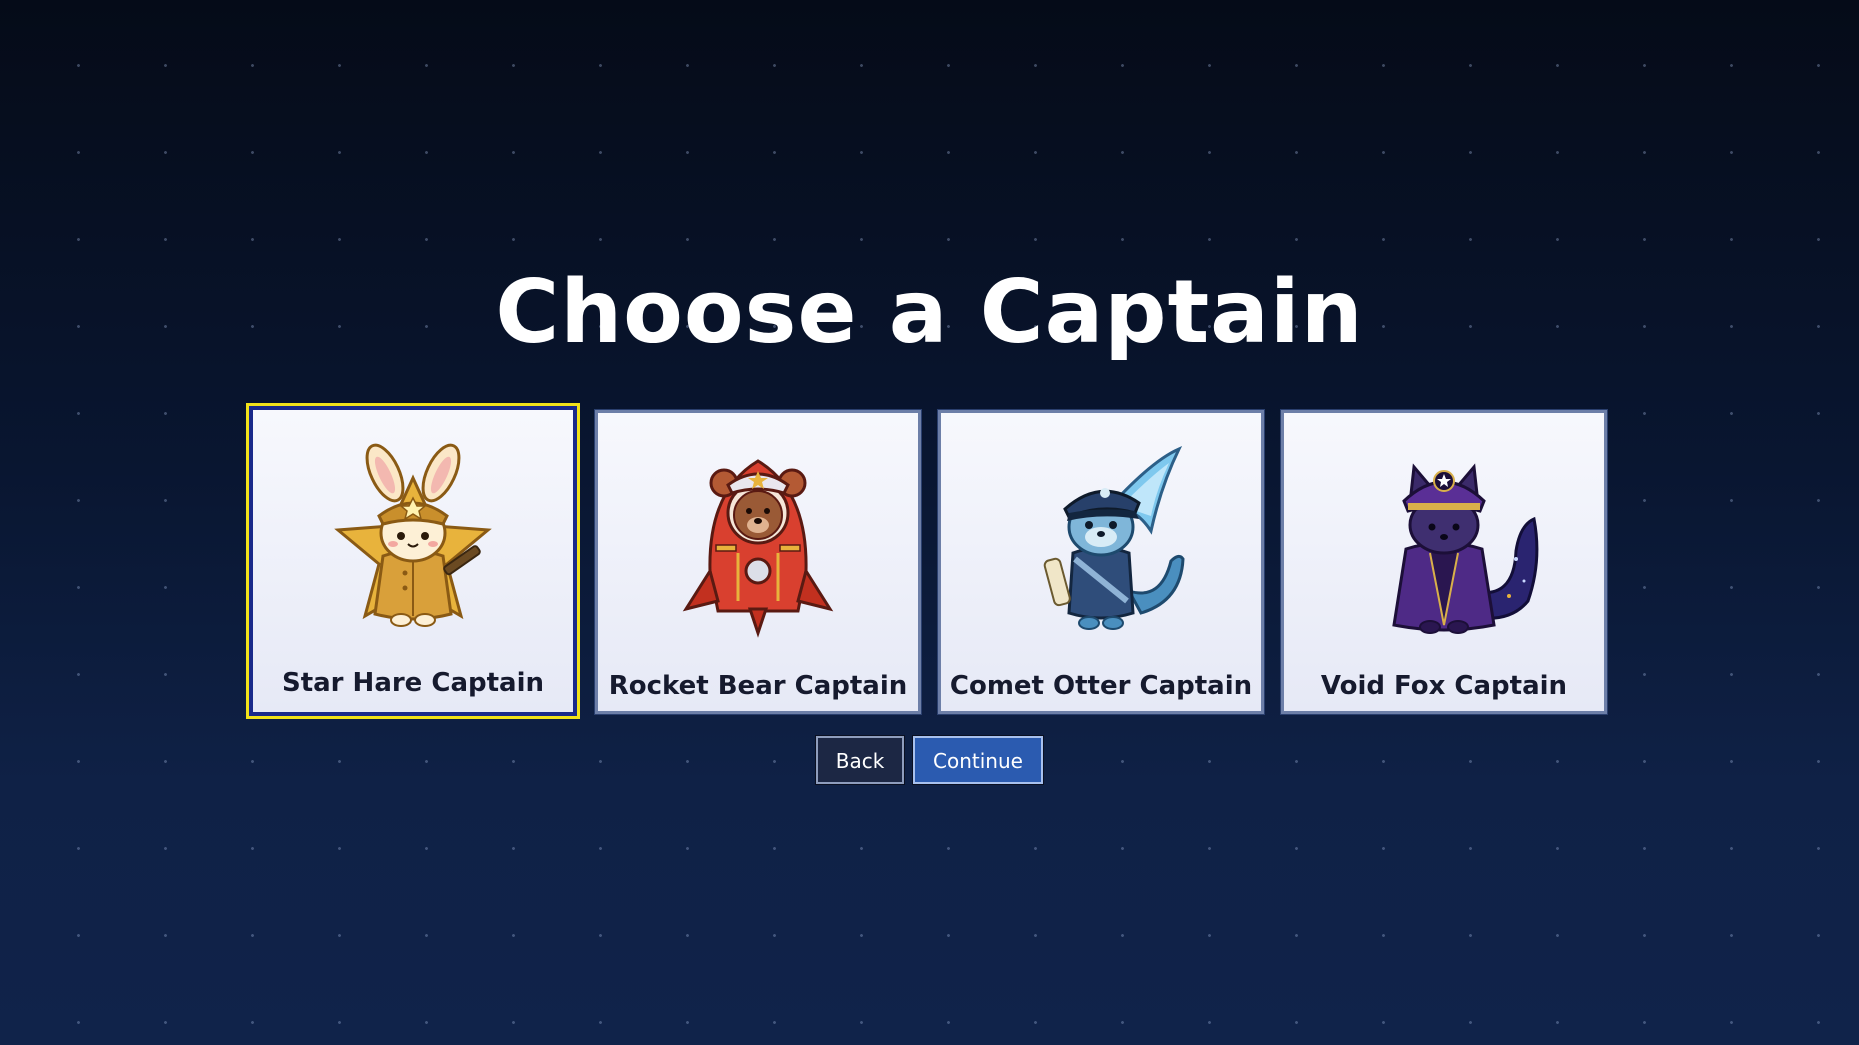  I want to click on captain-card-comet-otter: Comet Otter Captain, so click(1101, 562).